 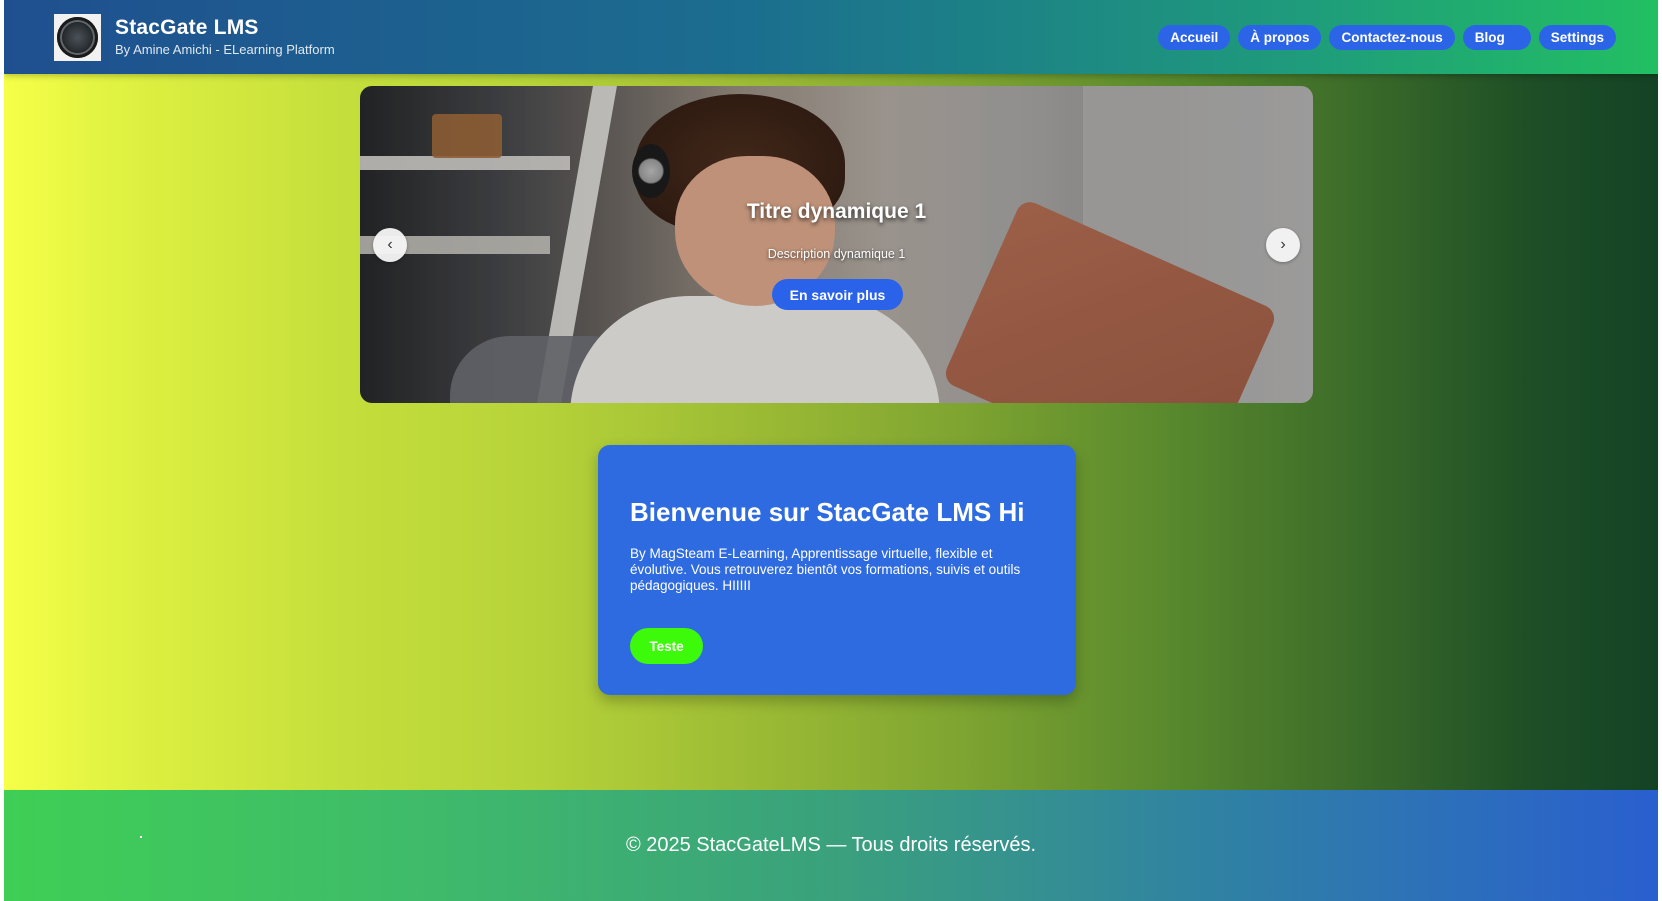 I want to click on nav-settings-button: Settings, so click(x=1577, y=37).